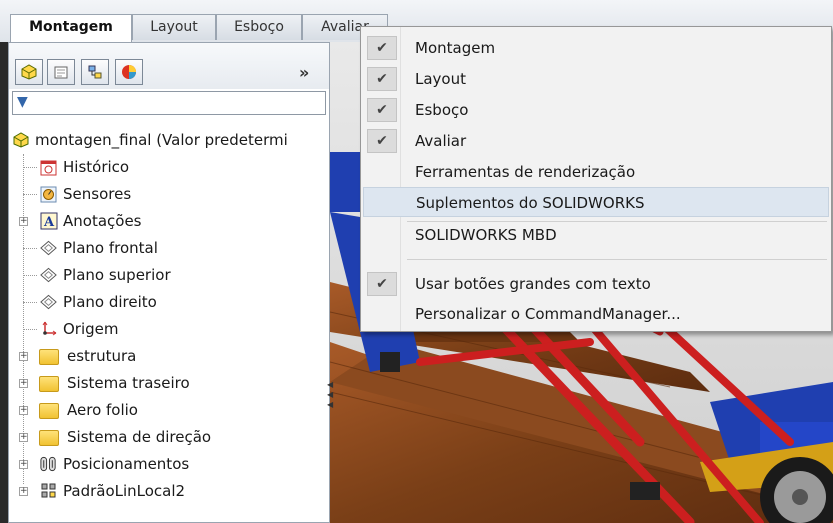  I want to click on tree-item-estrutura: + estrutura, so click(169, 356).